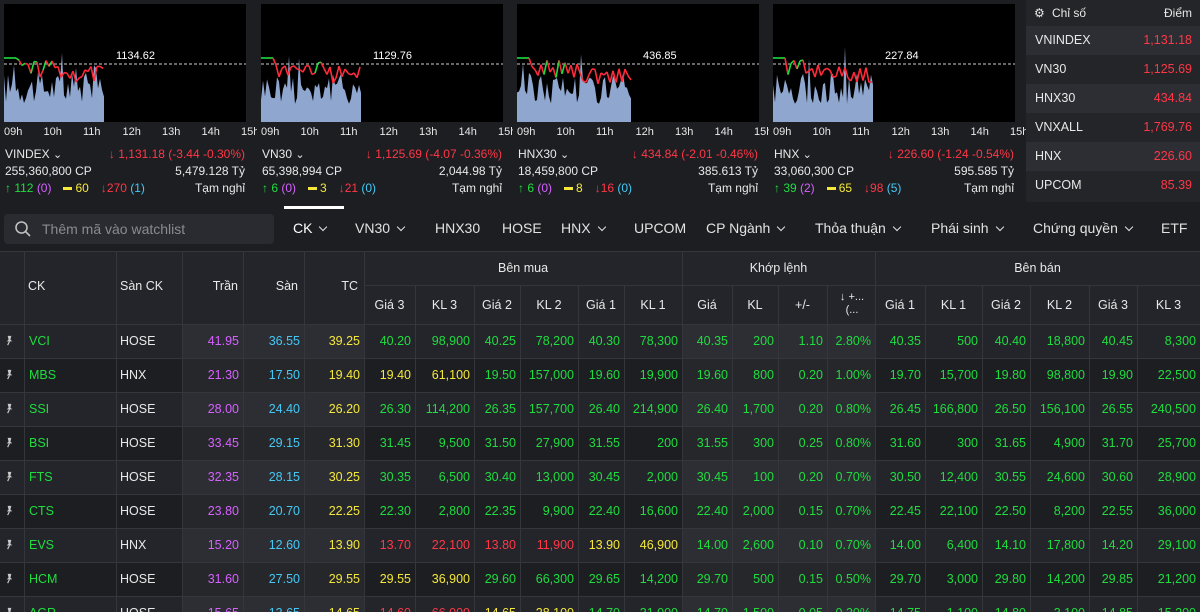  I want to click on advancers: ↑ 39, so click(787, 188).